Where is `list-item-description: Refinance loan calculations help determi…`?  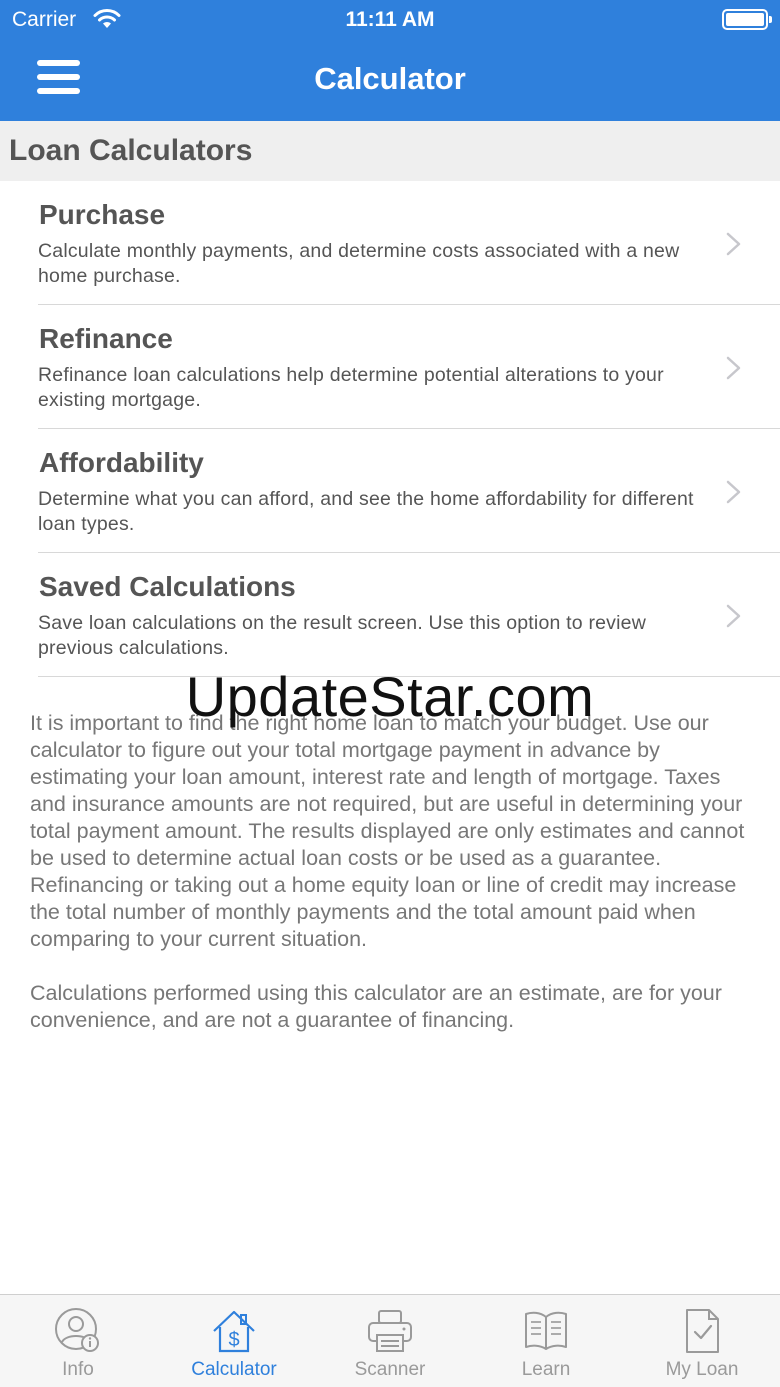 list-item-description: Refinance loan calculations help determi… is located at coordinates (351, 387).